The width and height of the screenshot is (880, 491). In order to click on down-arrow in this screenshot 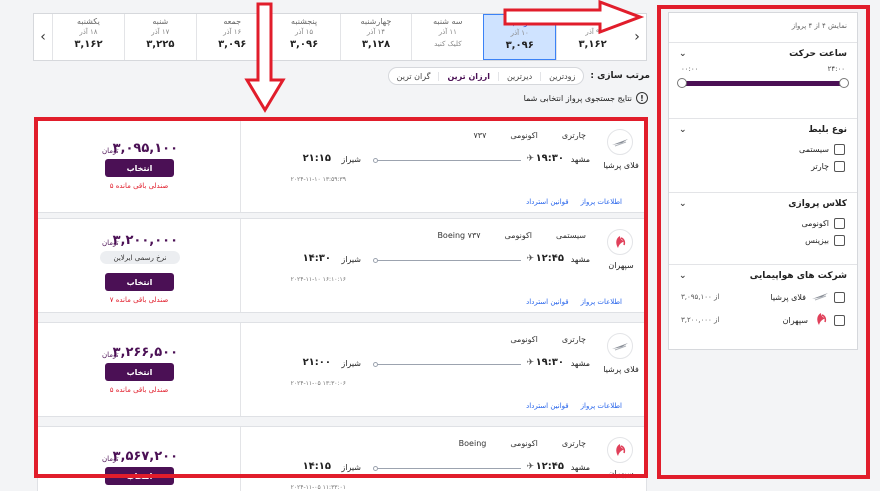, I will do `click(265, 57)`.